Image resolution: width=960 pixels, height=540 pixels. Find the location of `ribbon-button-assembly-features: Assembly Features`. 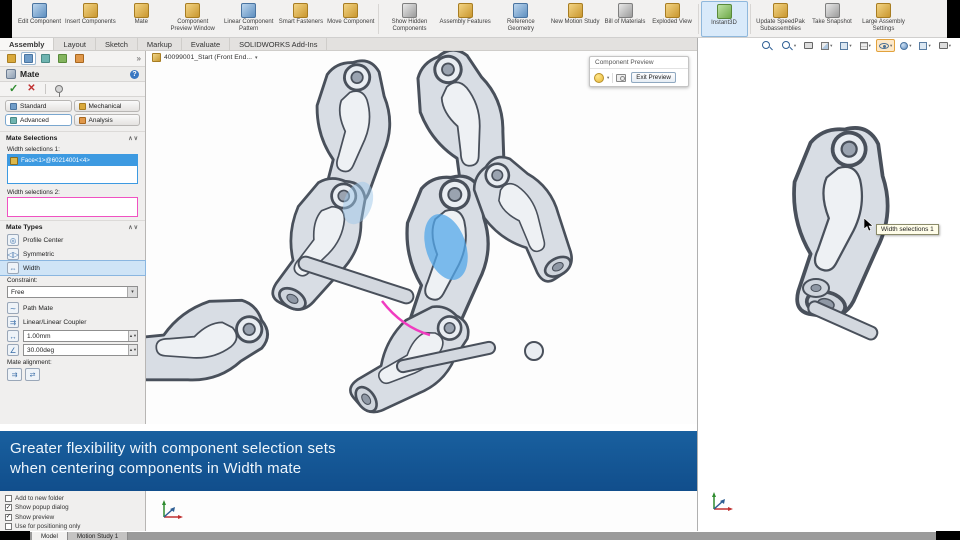

ribbon-button-assembly-features: Assembly Features is located at coordinates (464, 19).